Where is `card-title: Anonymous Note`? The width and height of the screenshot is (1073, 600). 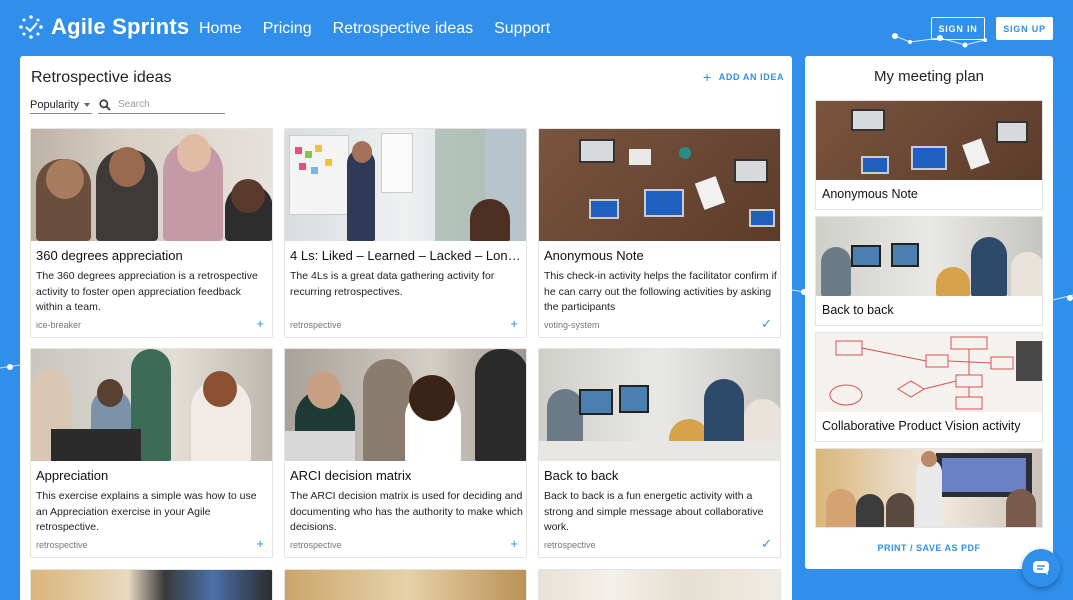 card-title: Anonymous Note is located at coordinates (594, 255).